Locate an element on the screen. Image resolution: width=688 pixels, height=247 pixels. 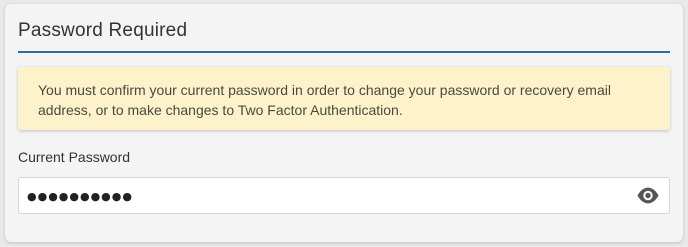
panel-title: Password Required is located at coordinates (103, 30).